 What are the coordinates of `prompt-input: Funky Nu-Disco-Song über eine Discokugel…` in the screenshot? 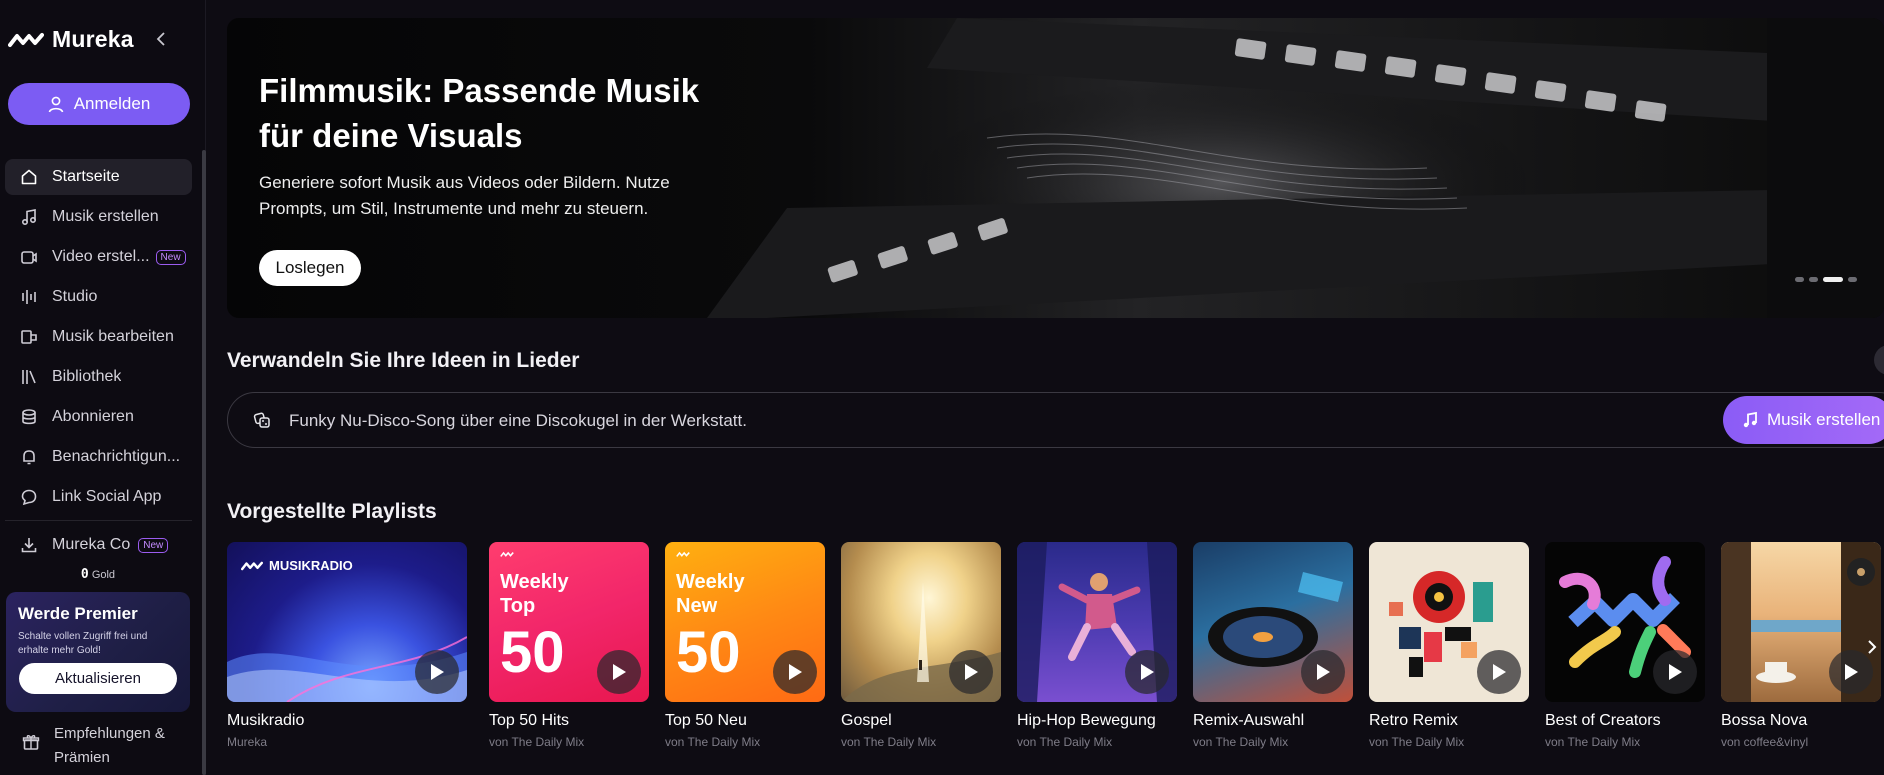 It's located at (1055, 420).